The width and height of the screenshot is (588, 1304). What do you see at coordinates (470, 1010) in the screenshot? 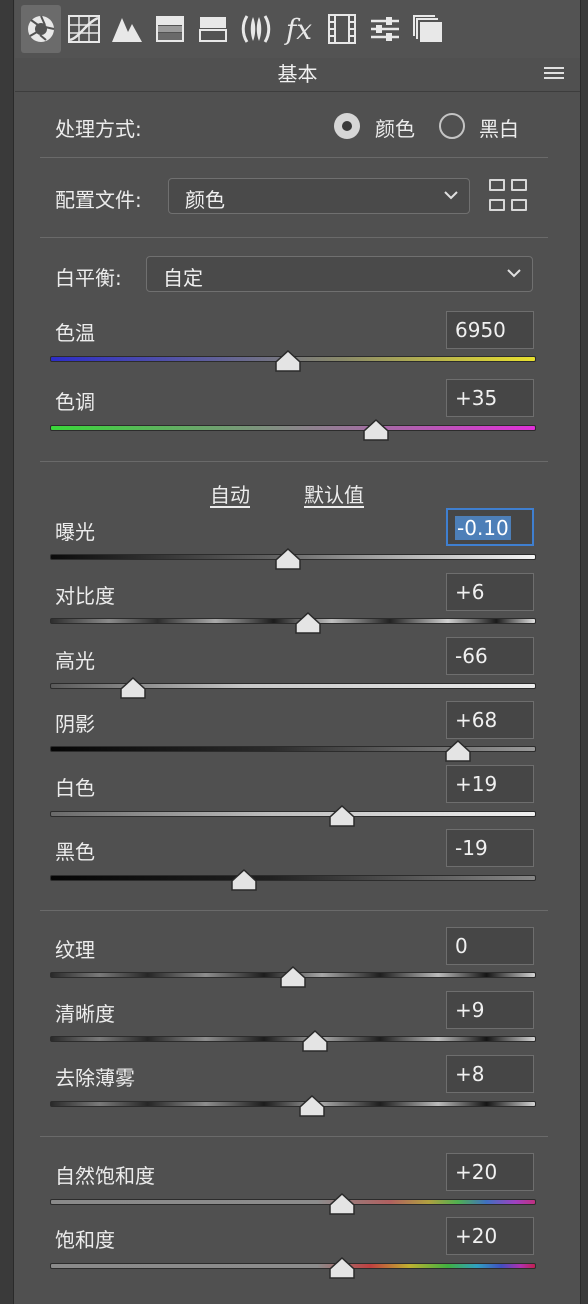
I see `clarity-value: +9` at bounding box center [470, 1010].